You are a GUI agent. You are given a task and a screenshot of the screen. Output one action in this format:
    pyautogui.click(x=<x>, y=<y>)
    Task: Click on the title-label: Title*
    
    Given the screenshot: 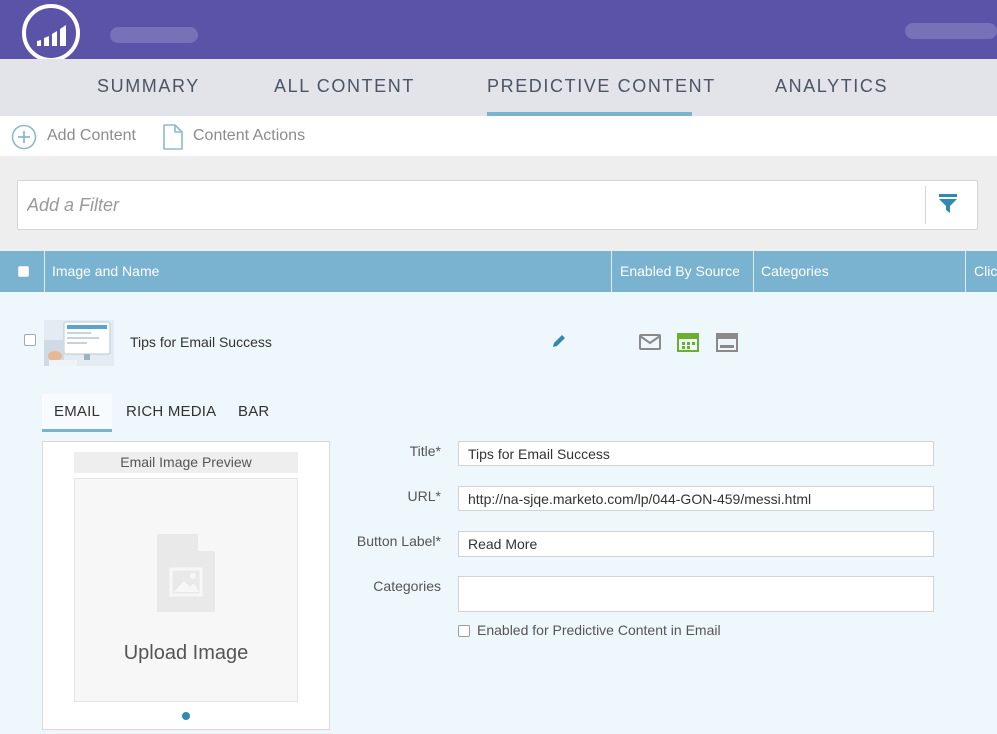 What is the action you would take?
    pyautogui.click(x=425, y=451)
    